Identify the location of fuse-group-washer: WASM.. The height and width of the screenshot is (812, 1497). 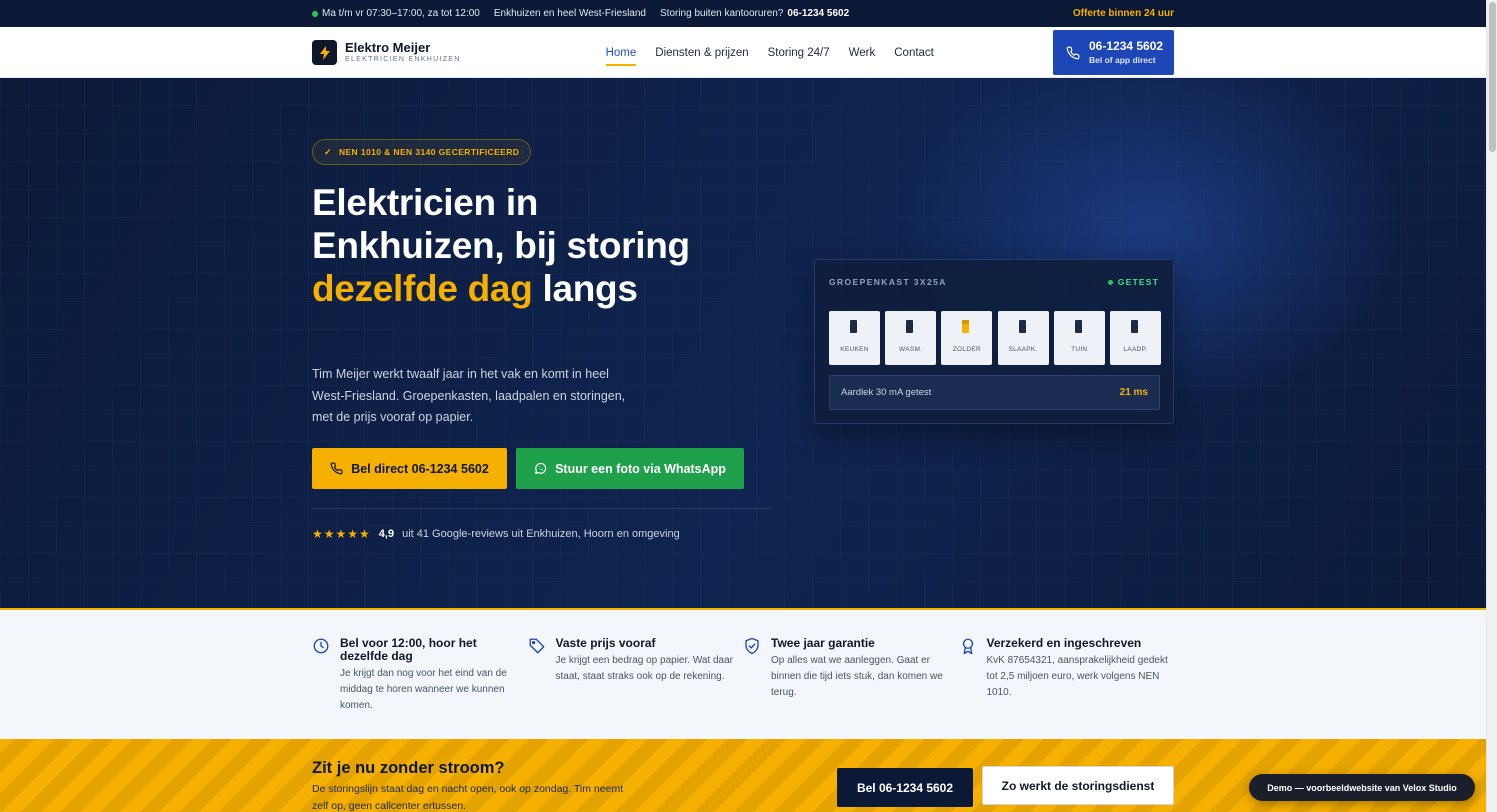
(911, 338).